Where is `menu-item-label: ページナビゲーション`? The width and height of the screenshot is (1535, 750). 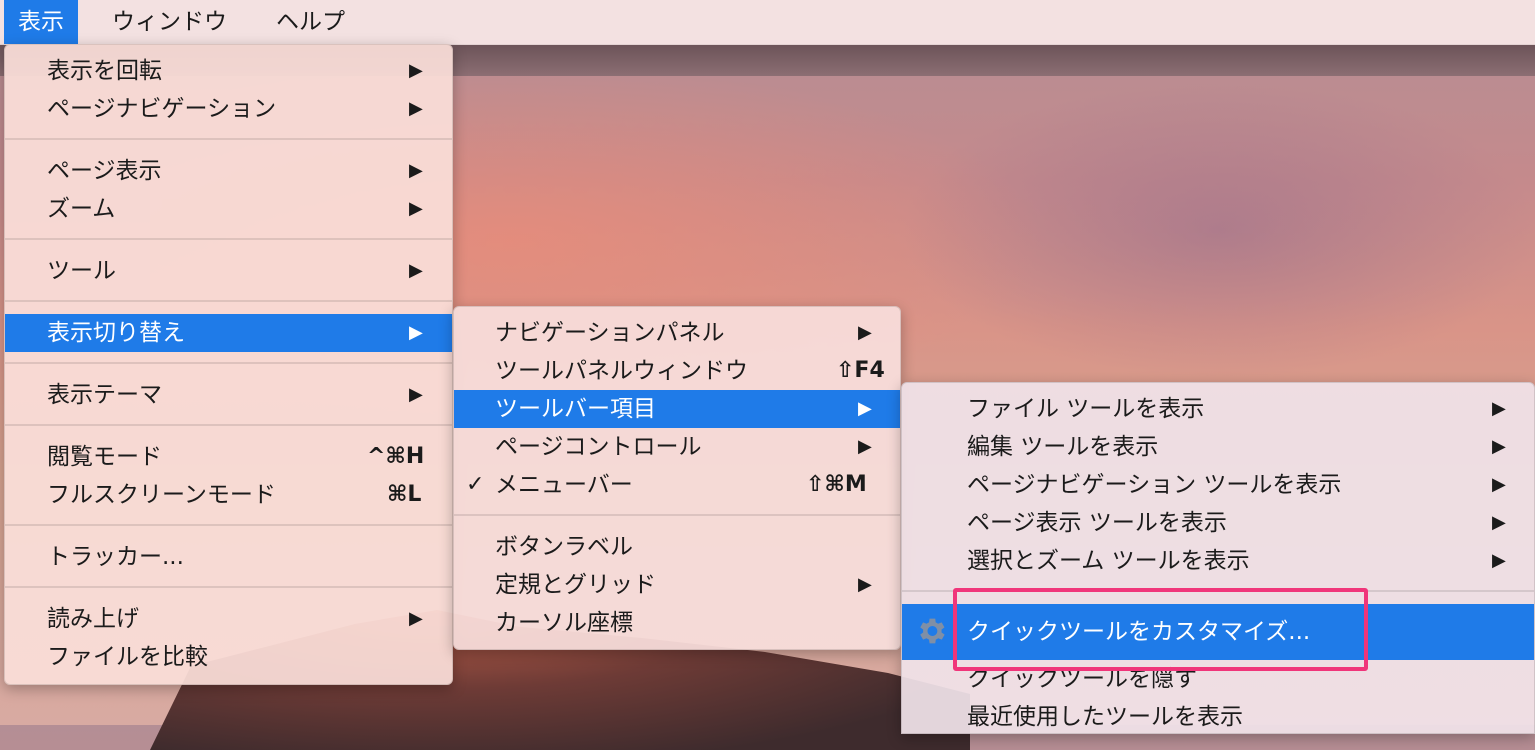
menu-item-label: ページナビゲーション is located at coordinates (162, 109).